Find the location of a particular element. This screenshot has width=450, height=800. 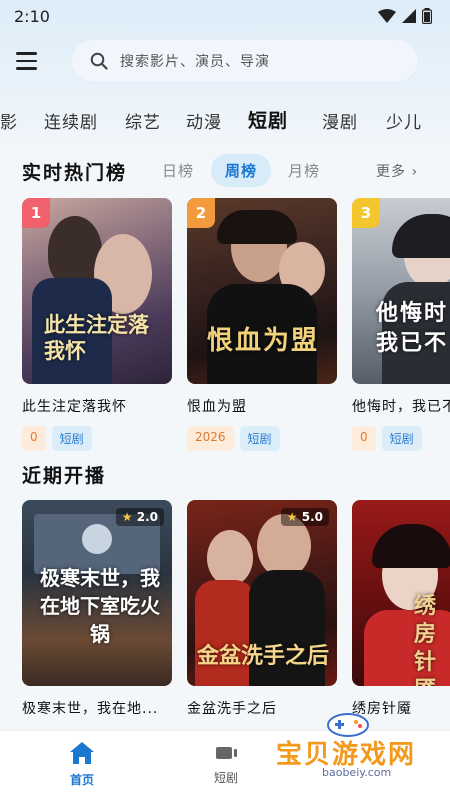

search-bar: 搜索影片、演员、导演 is located at coordinates (245, 61).